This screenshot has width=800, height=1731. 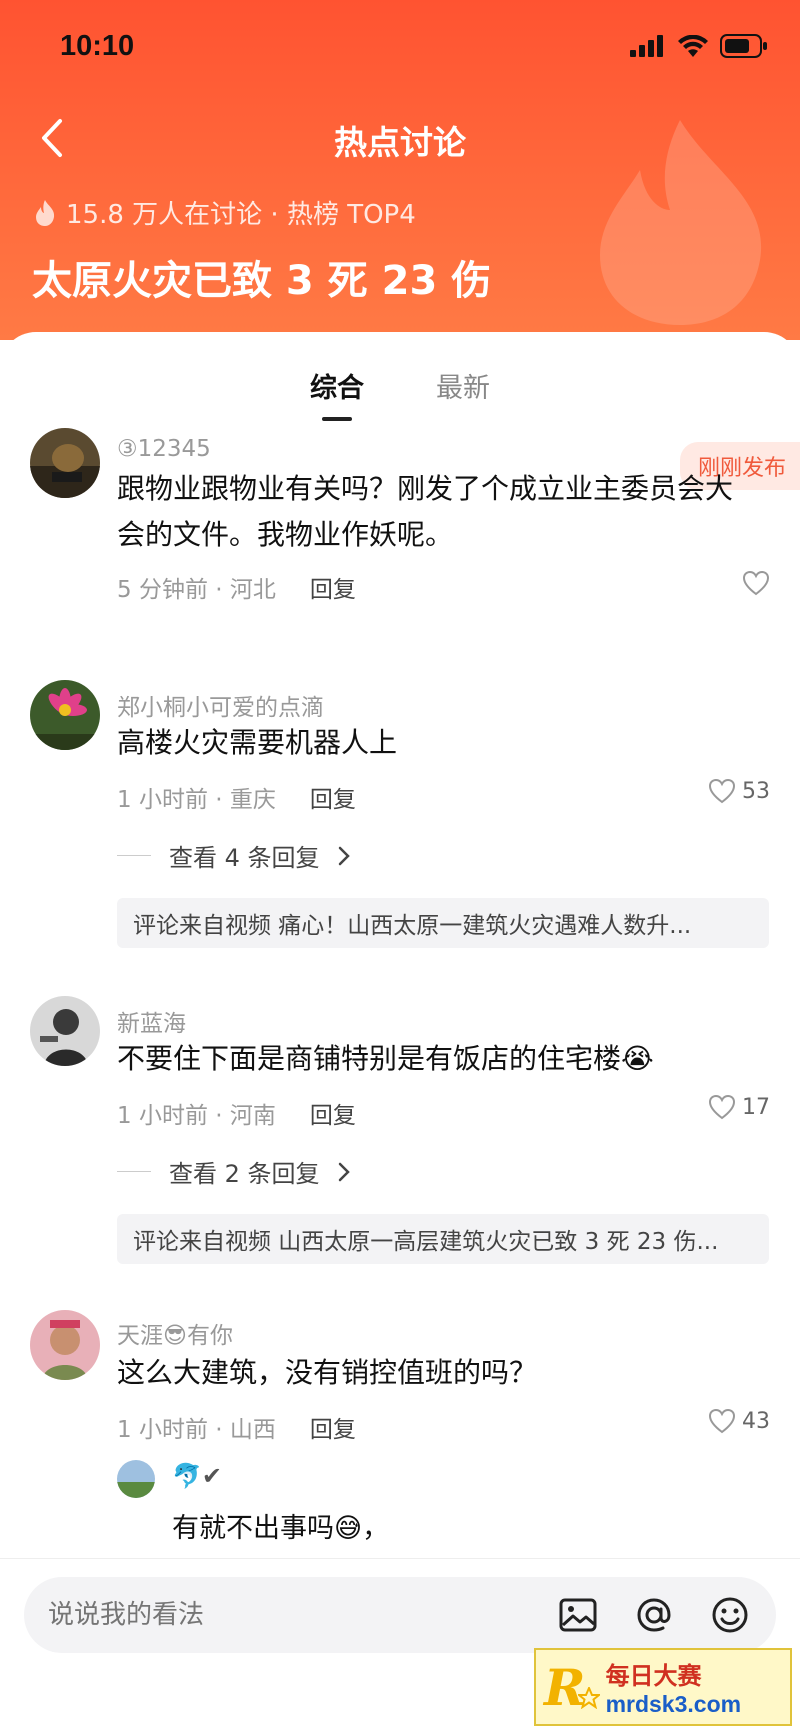 What do you see at coordinates (197, 1476) in the screenshot?
I see `sub-reply-username: 🐬✔` at bounding box center [197, 1476].